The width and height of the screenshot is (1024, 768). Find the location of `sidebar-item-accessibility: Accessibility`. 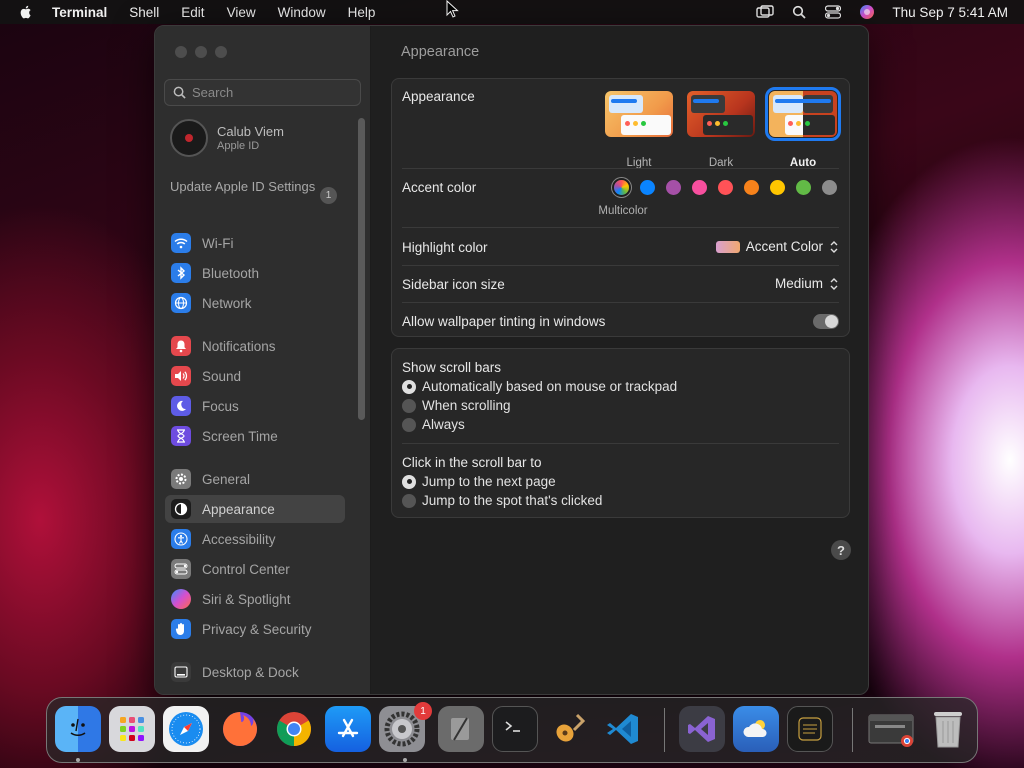

sidebar-item-accessibility: Accessibility is located at coordinates (255, 539).